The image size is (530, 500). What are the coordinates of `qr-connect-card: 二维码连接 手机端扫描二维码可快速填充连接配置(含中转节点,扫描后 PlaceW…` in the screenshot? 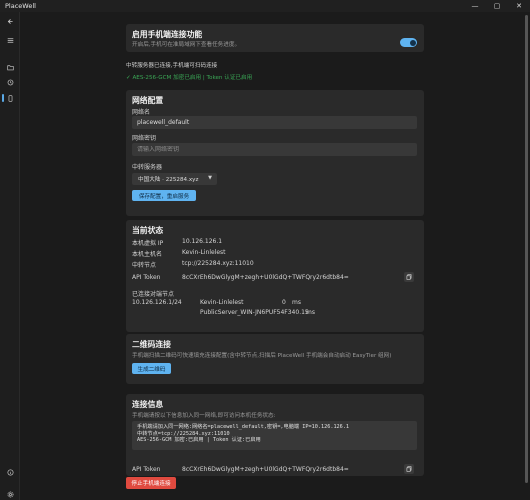 It's located at (275, 359).